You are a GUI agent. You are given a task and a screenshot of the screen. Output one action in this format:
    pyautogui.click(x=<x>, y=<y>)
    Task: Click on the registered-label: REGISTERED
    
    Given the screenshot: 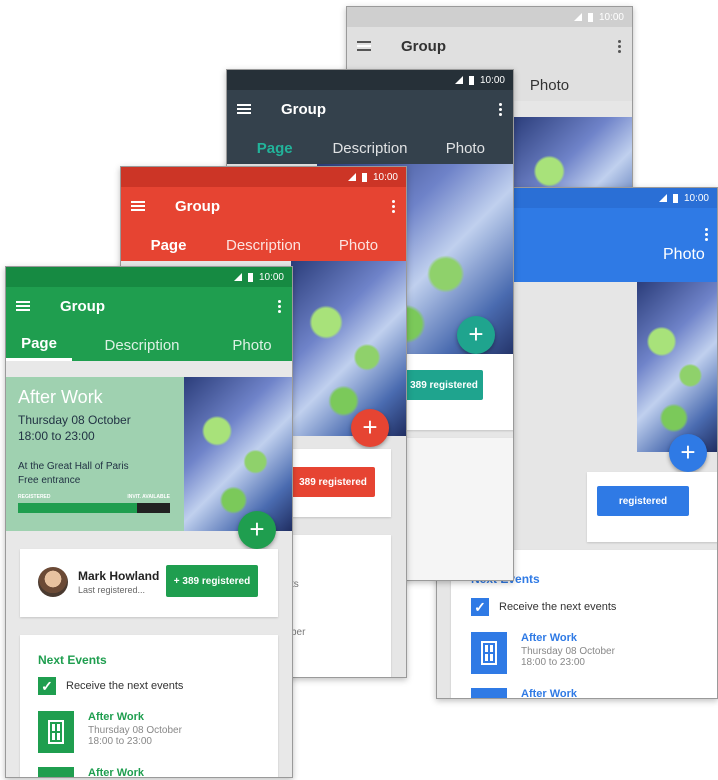 What is the action you would take?
    pyautogui.click(x=34, y=497)
    